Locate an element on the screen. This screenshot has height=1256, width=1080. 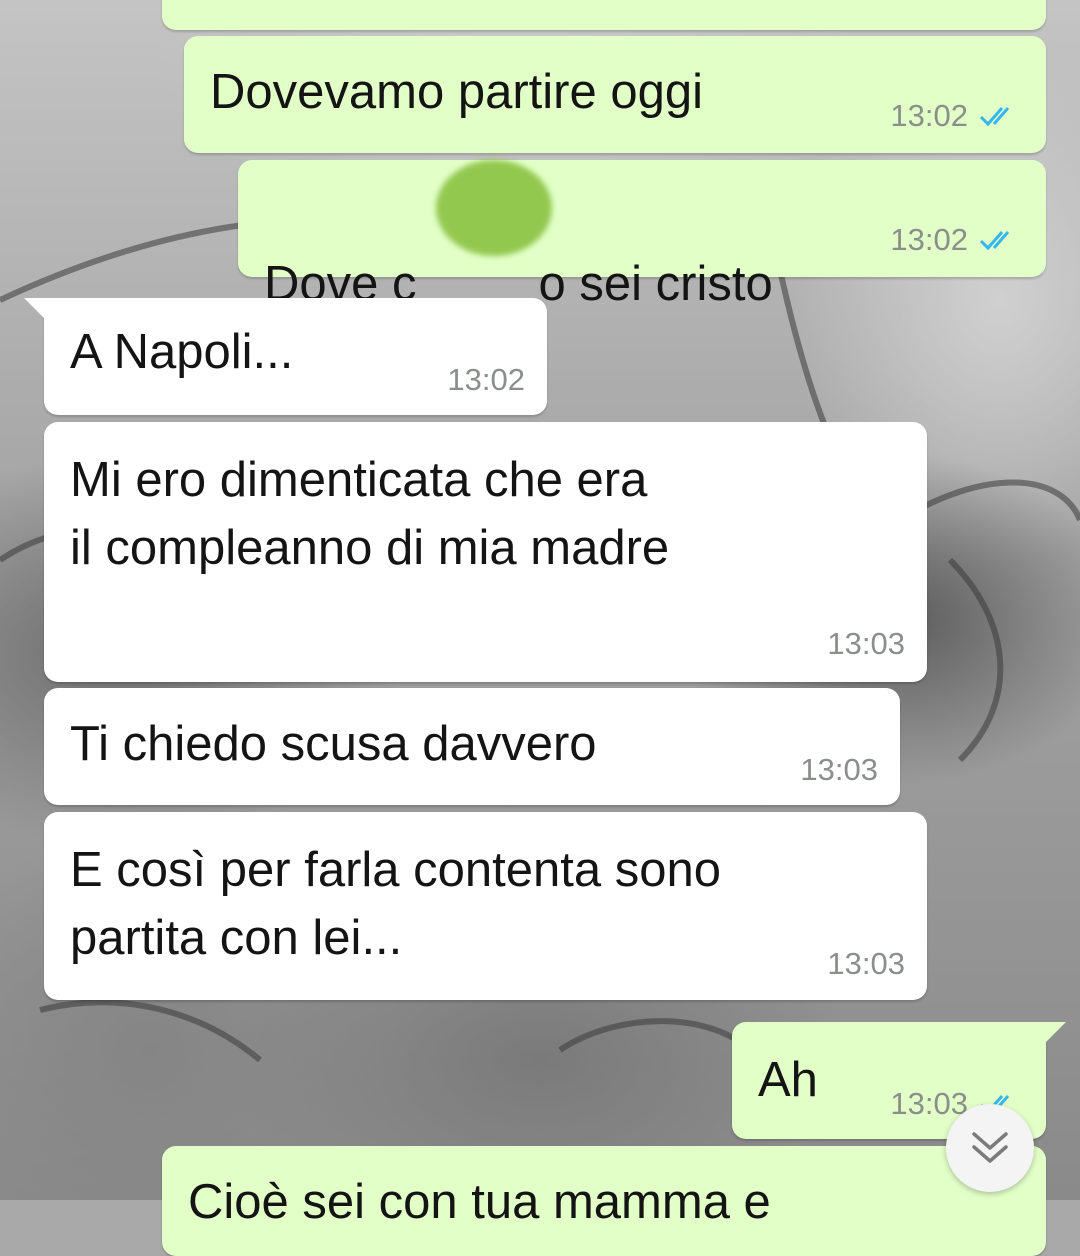
message-text: Ti chiedo scusa davvero is located at coordinates (333, 744).